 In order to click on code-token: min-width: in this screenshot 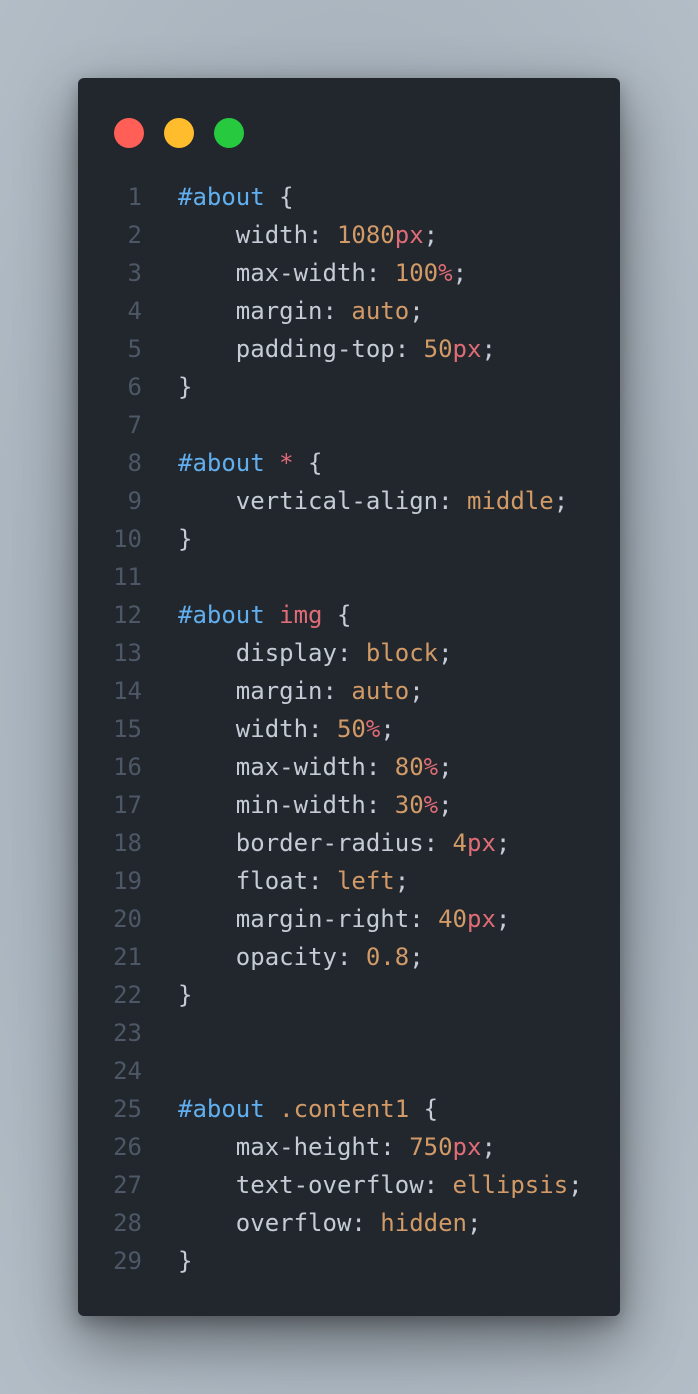, I will do `click(286, 805)`.